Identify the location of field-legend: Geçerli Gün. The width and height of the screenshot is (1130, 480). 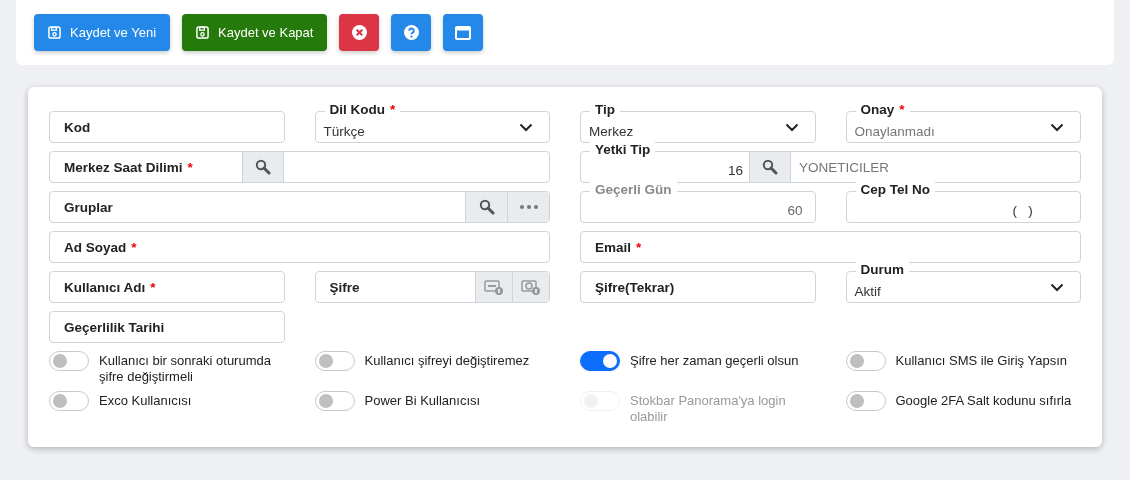
(633, 190).